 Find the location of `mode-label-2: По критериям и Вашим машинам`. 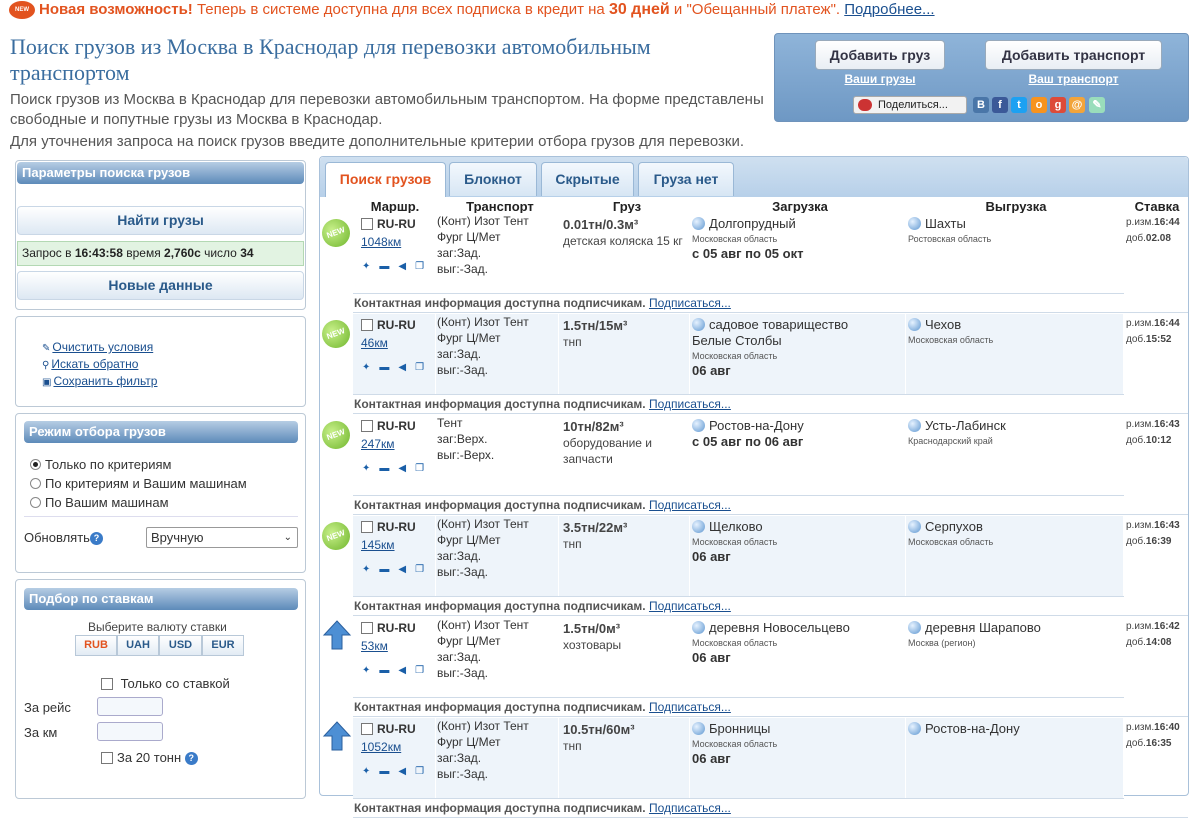

mode-label-2: По критериям и Вашим машинам is located at coordinates (146, 483).